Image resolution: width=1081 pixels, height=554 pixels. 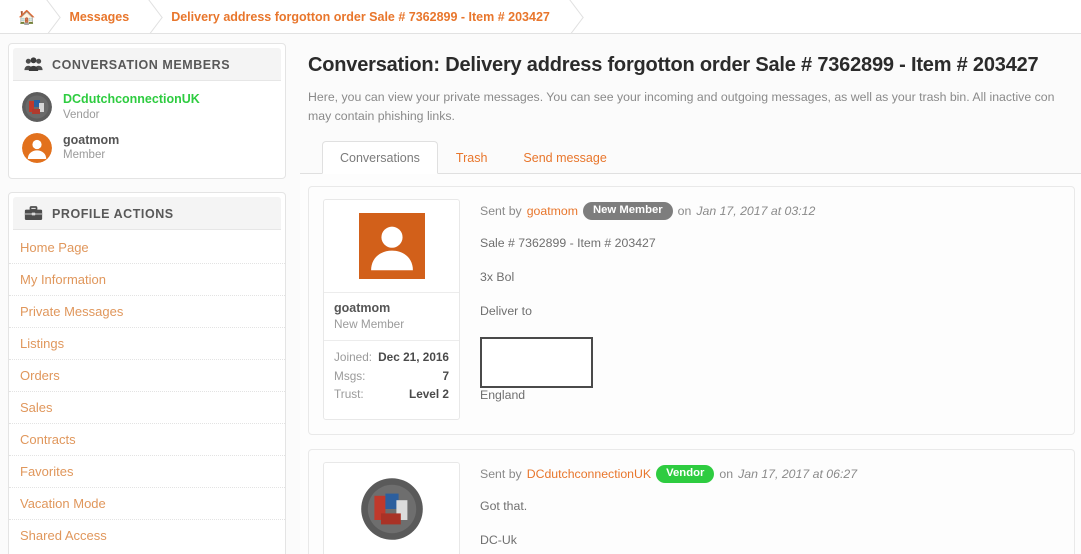 What do you see at coordinates (91, 141) in the screenshot?
I see `member-name: goatmom` at bounding box center [91, 141].